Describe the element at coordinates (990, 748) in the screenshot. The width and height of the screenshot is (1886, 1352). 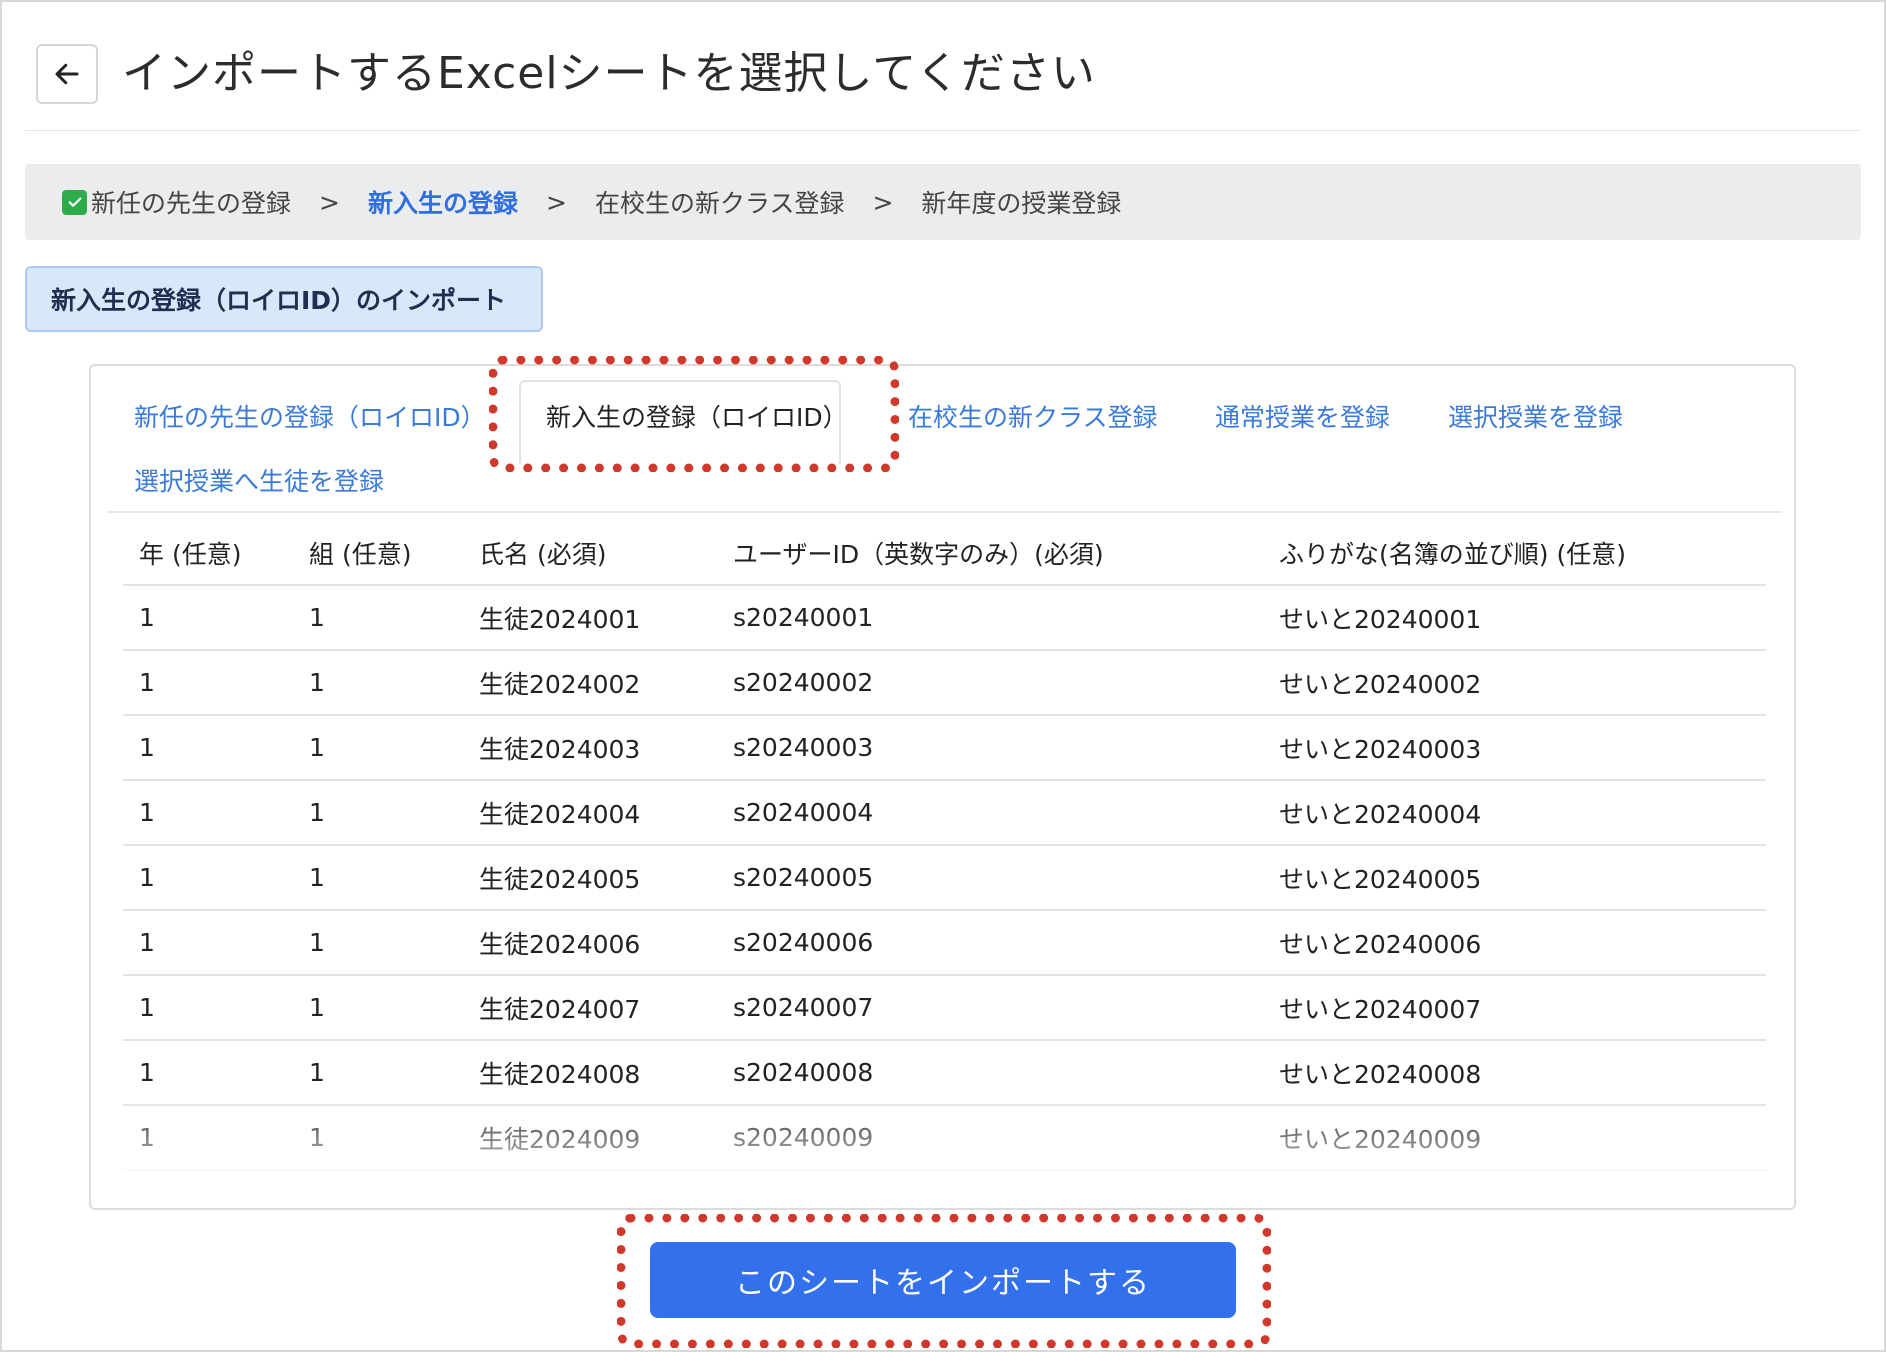
I see `table-cell: s20240003` at that location.